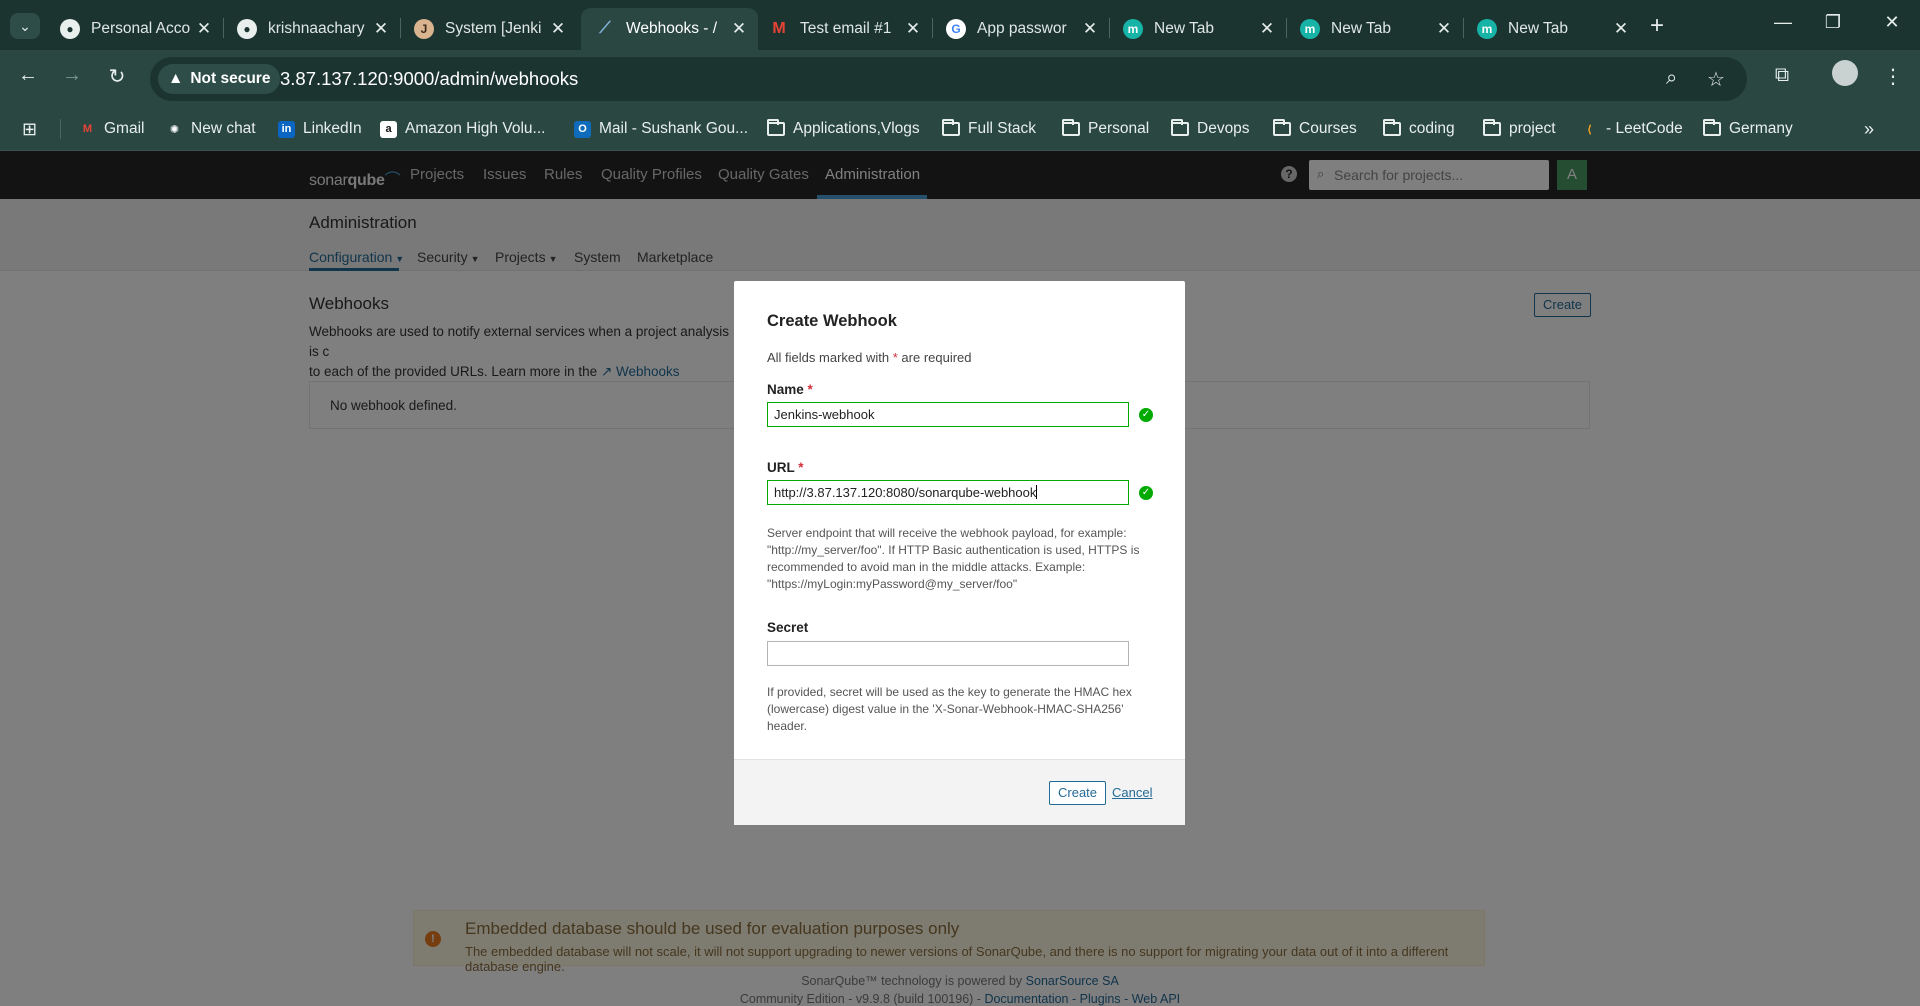 This screenshot has width=1920, height=1006. What do you see at coordinates (28, 75) in the screenshot?
I see `back-arrow-icon: ←` at bounding box center [28, 75].